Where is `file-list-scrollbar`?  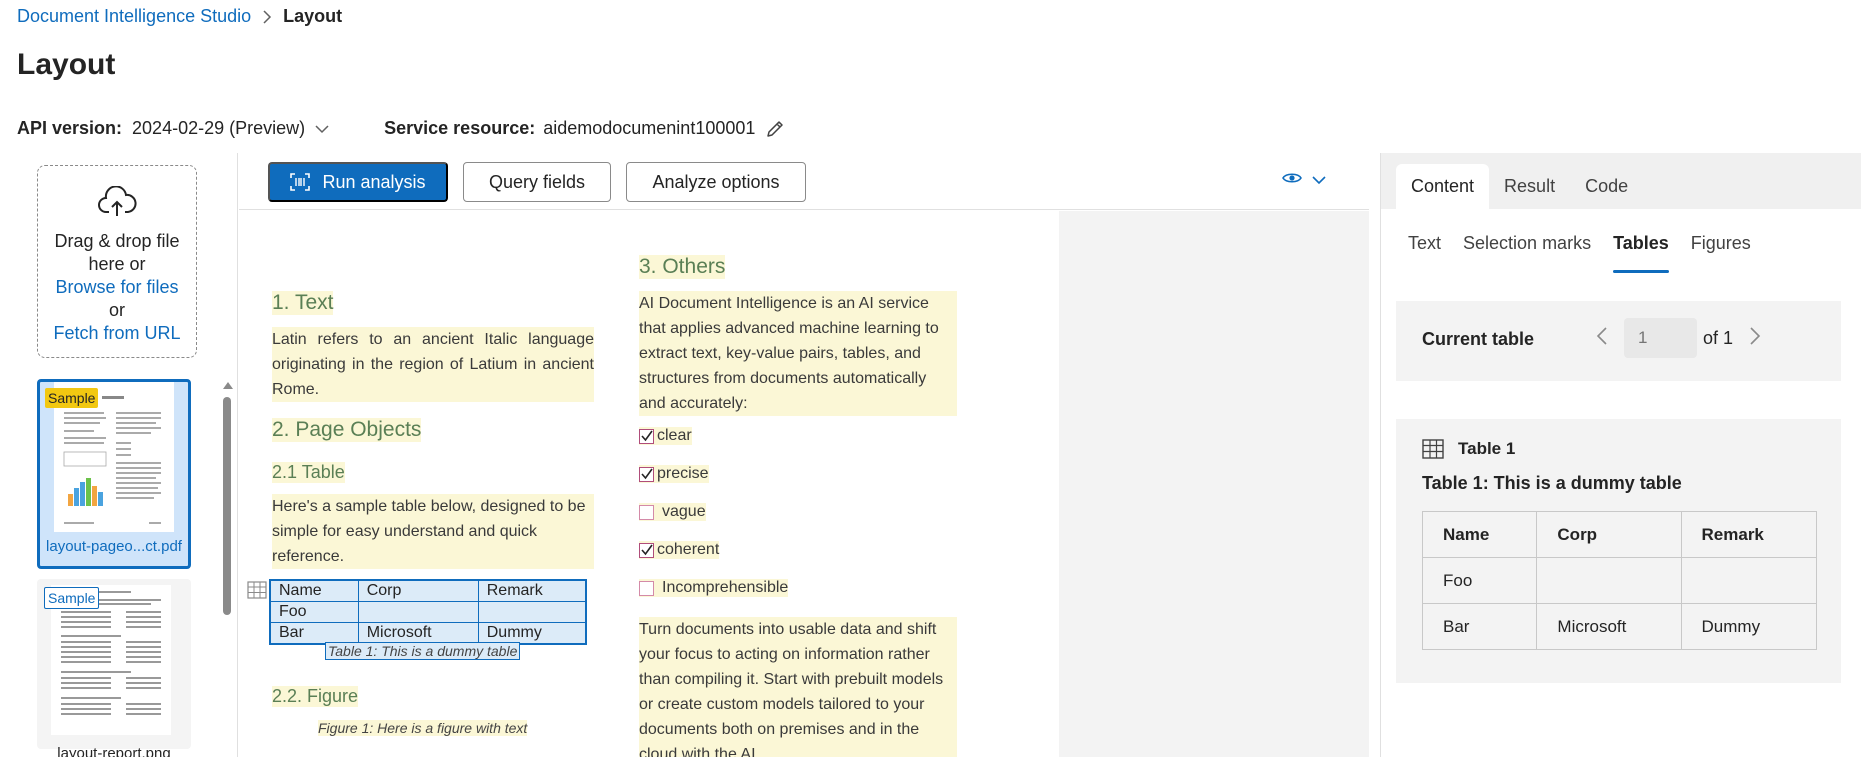
file-list-scrollbar is located at coordinates (228, 567).